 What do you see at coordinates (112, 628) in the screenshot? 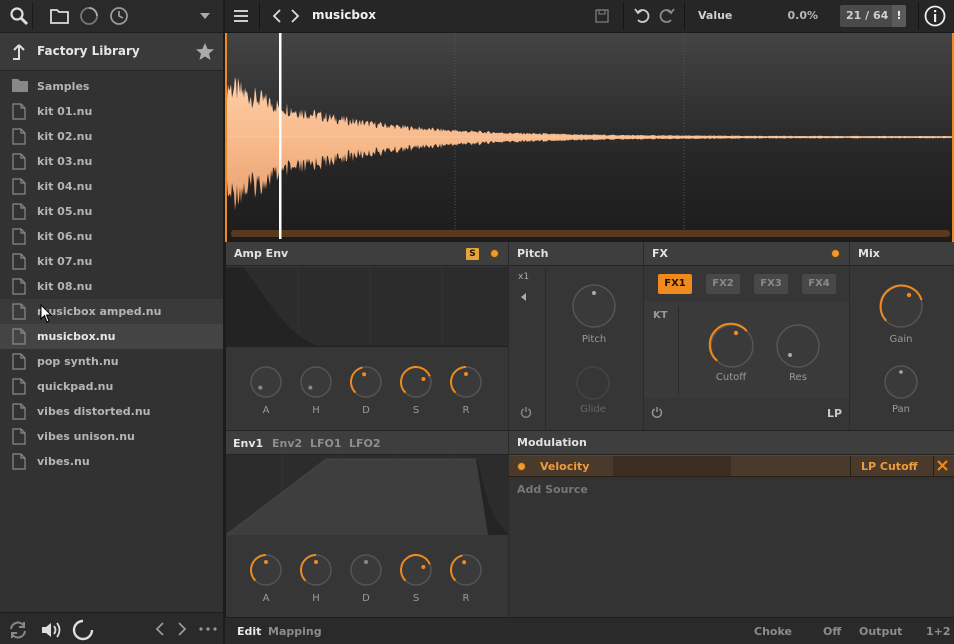
I see `browser-footer` at bounding box center [112, 628].